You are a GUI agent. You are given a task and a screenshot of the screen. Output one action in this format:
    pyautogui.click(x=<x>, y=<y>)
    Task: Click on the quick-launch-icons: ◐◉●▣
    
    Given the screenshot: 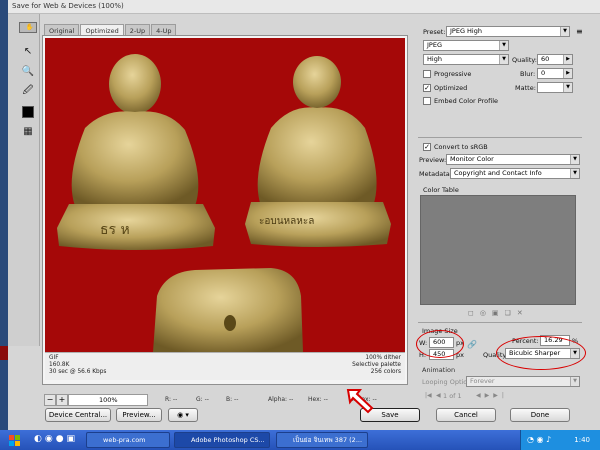 What is the action you would take?
    pyautogui.click(x=56, y=439)
    